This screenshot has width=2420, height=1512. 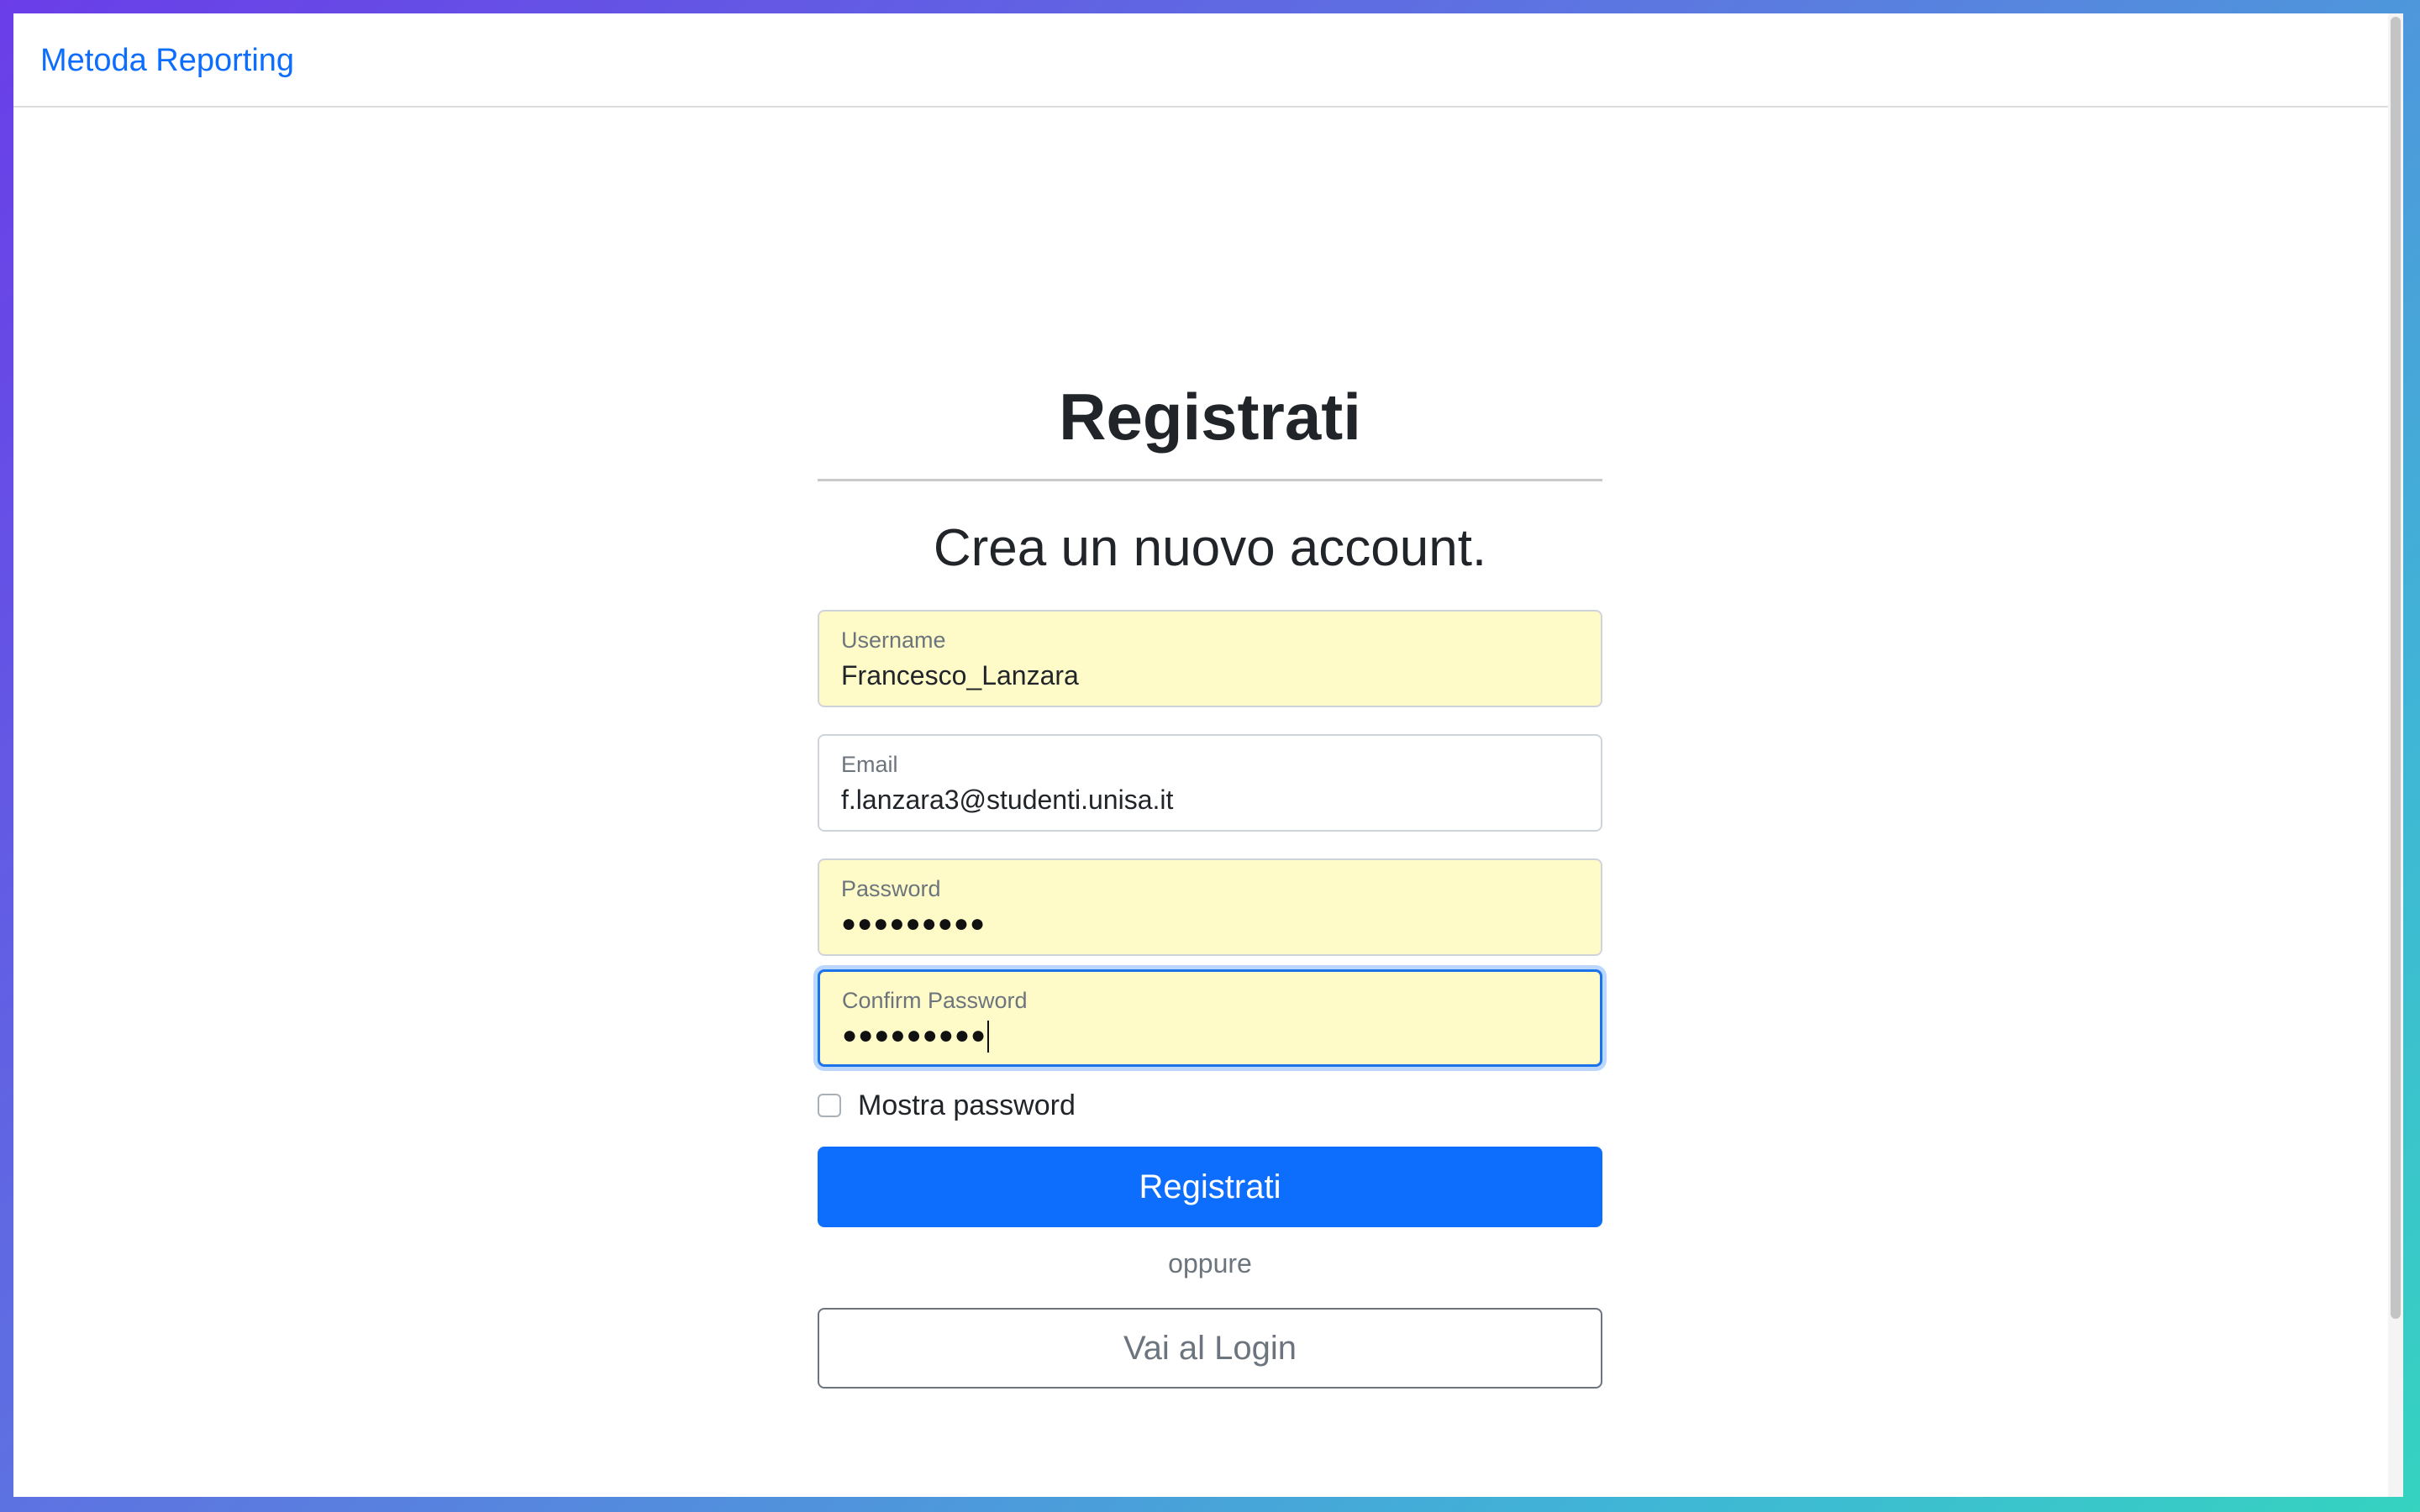 What do you see at coordinates (1210, 1018) in the screenshot?
I see `confirm-password-field: Confirm Password ●●●●●●●●●` at bounding box center [1210, 1018].